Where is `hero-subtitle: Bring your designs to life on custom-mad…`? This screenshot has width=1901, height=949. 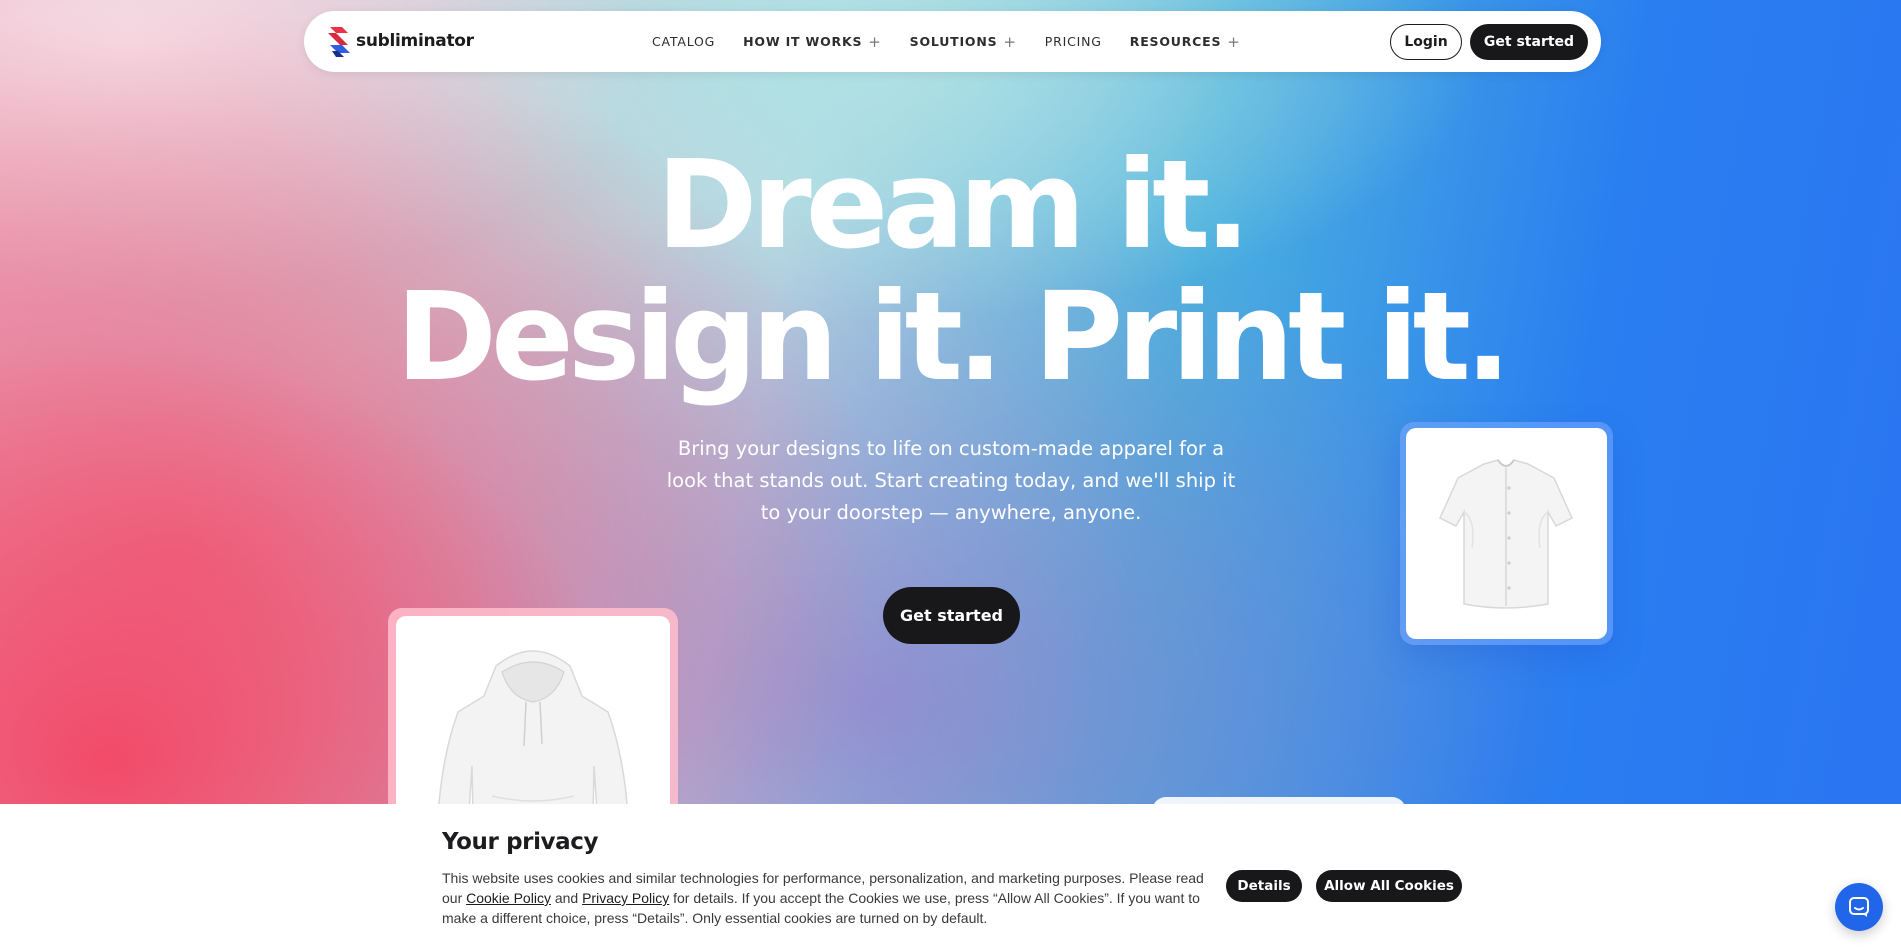
hero-subtitle: Bring your designs to life on custom-mad… is located at coordinates (951, 480).